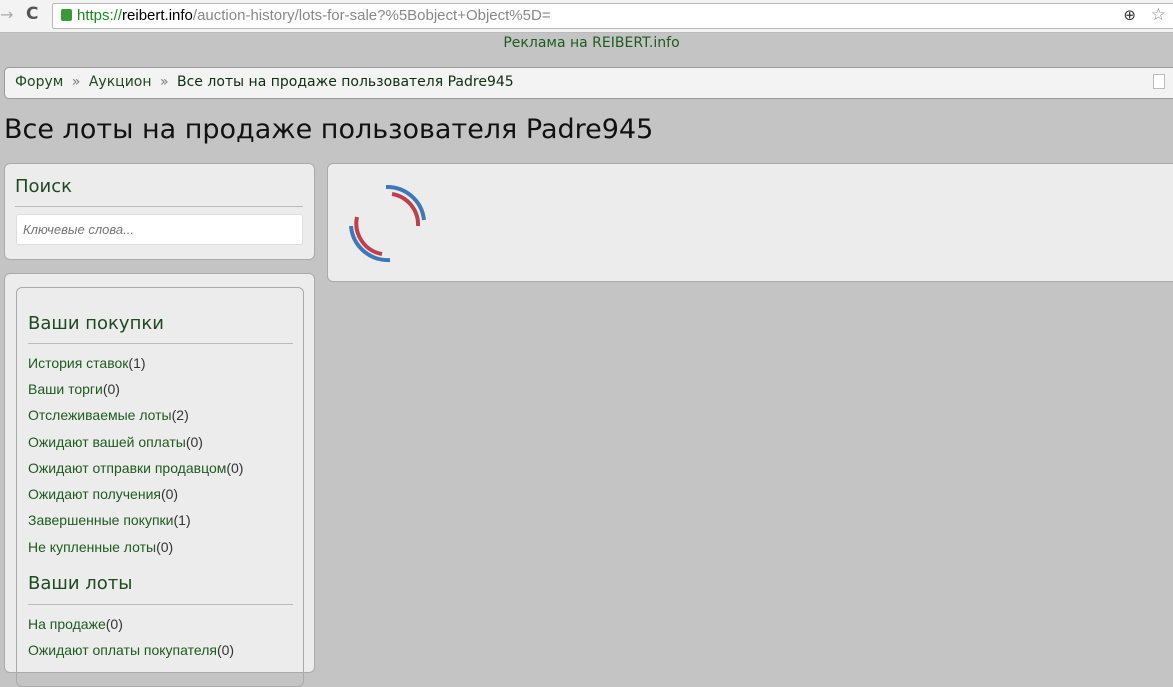 This screenshot has width=1173, height=687. I want to click on ad-link: Реклама на REIBERT.info, so click(586, 43).